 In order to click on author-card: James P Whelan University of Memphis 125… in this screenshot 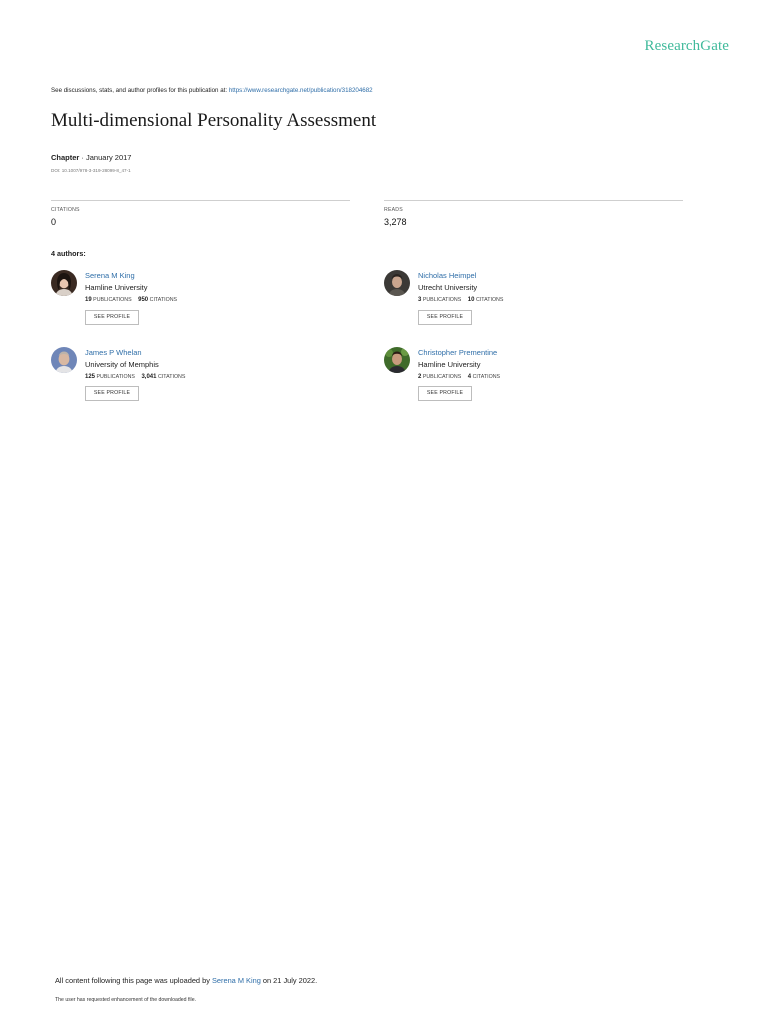, I will do `click(201, 382)`.